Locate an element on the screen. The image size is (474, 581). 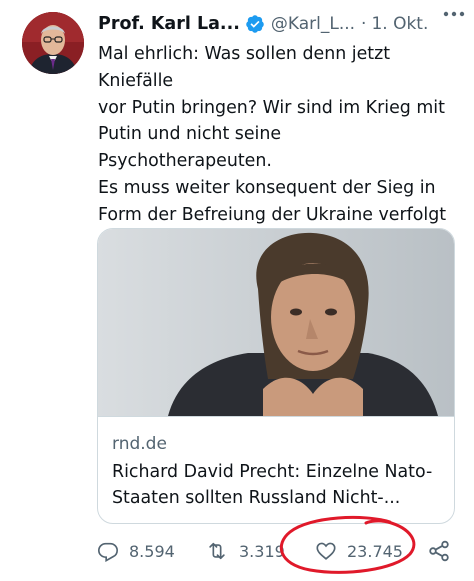
reply-icon is located at coordinates (108, 551).